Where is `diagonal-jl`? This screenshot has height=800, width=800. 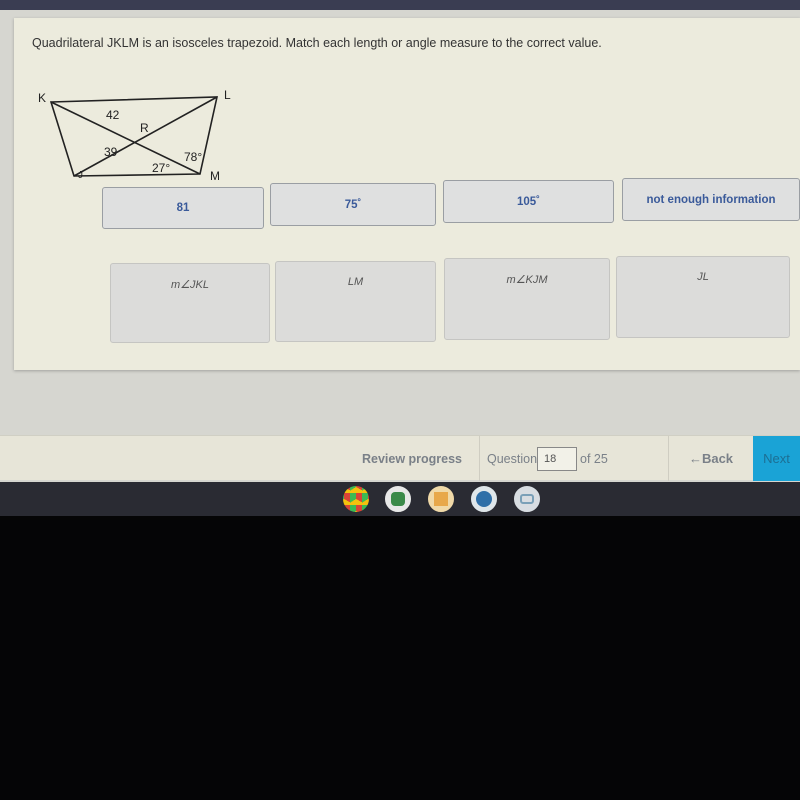 diagonal-jl is located at coordinates (145, 136).